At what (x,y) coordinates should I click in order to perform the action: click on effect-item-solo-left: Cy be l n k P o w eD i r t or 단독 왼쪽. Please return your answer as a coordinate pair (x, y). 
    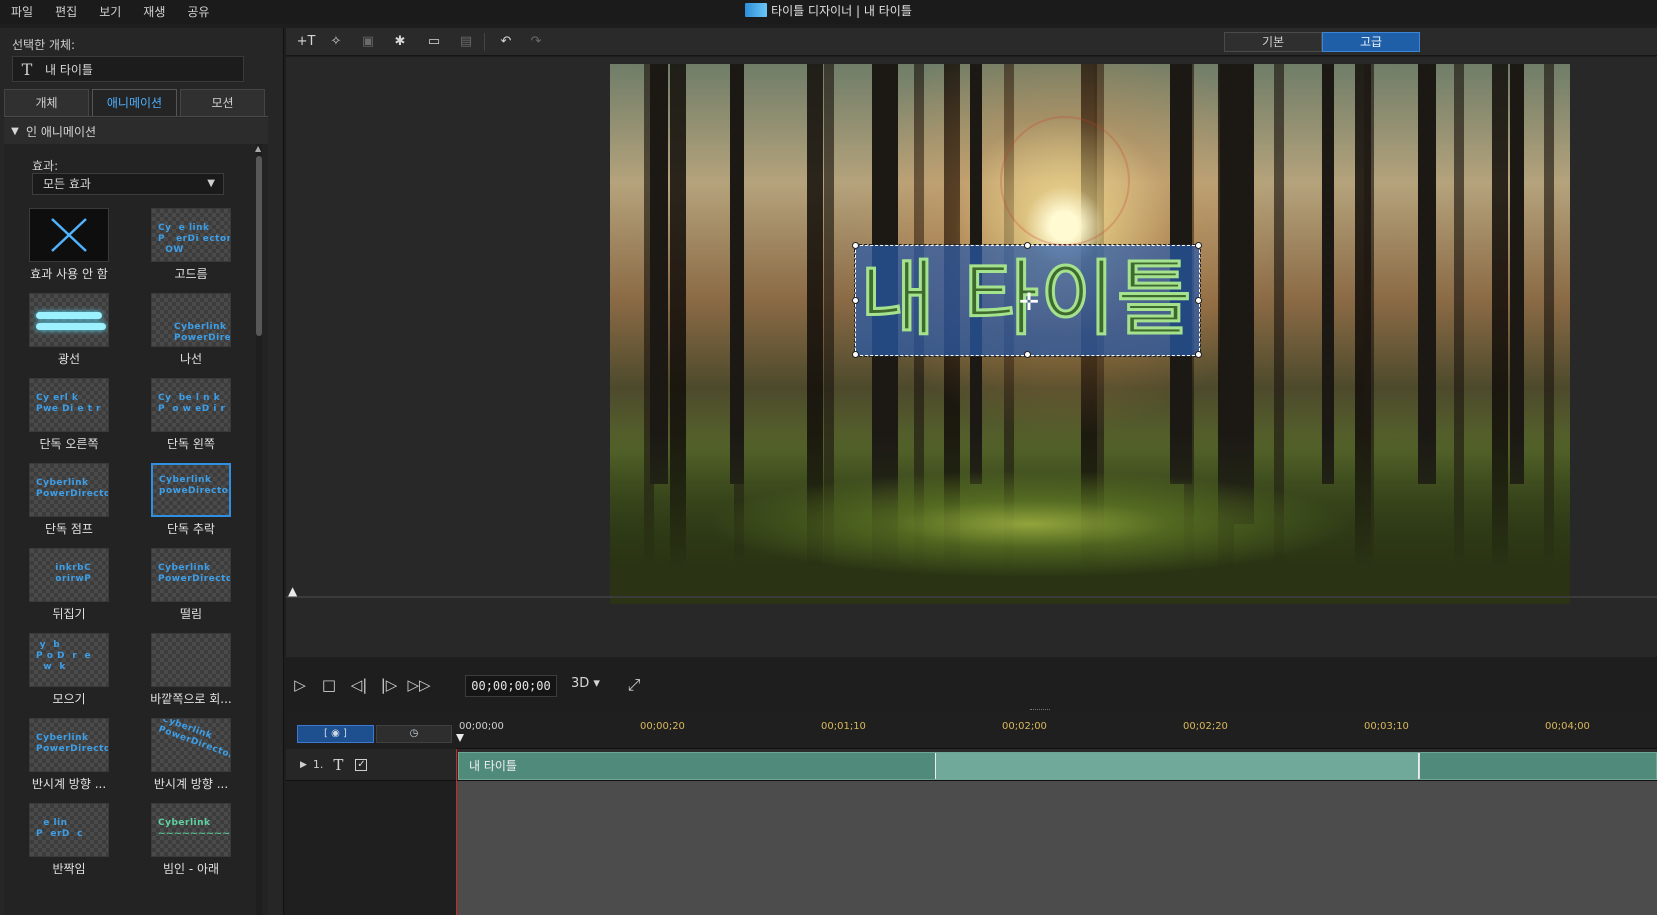
    Looking at the image, I should click on (186, 420).